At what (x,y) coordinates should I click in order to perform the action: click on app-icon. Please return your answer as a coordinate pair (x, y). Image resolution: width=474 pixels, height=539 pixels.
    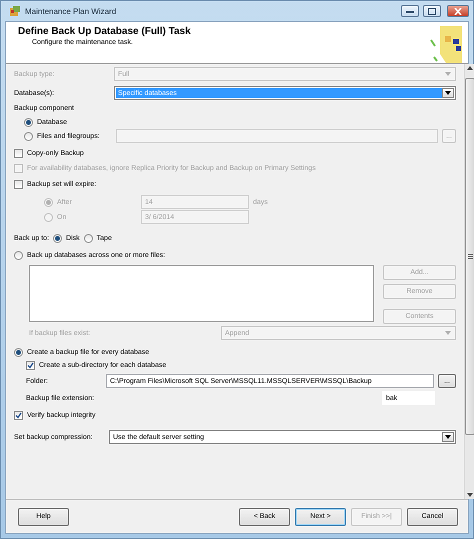
    Looking at the image, I should click on (15, 11).